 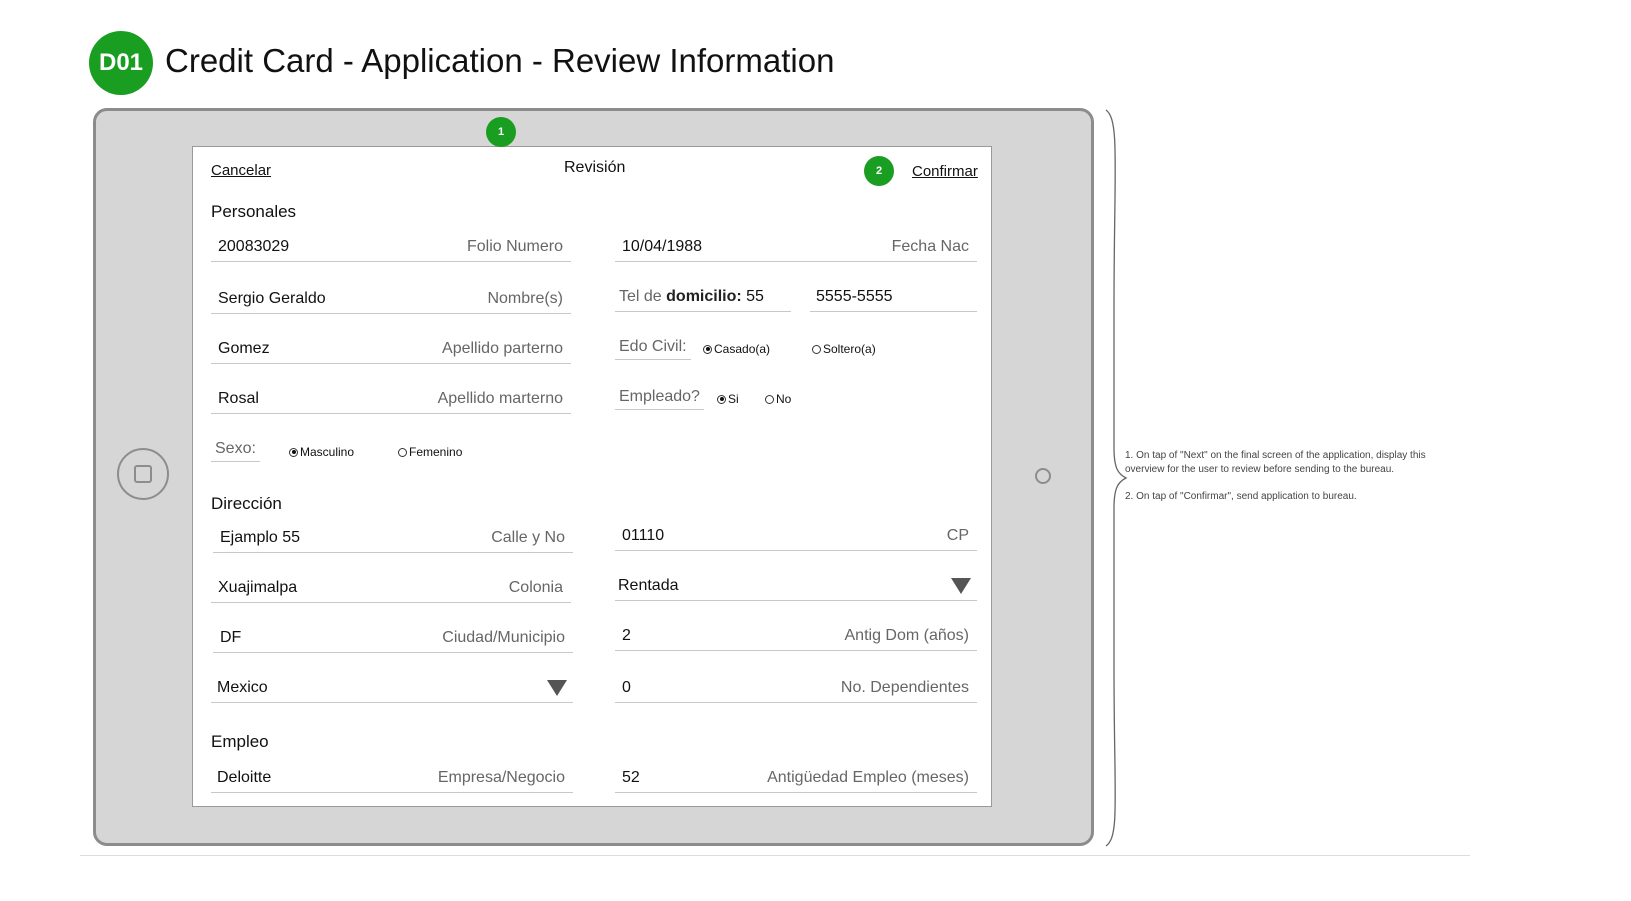 I want to click on folio-label: Folio Numero, so click(x=514, y=246).